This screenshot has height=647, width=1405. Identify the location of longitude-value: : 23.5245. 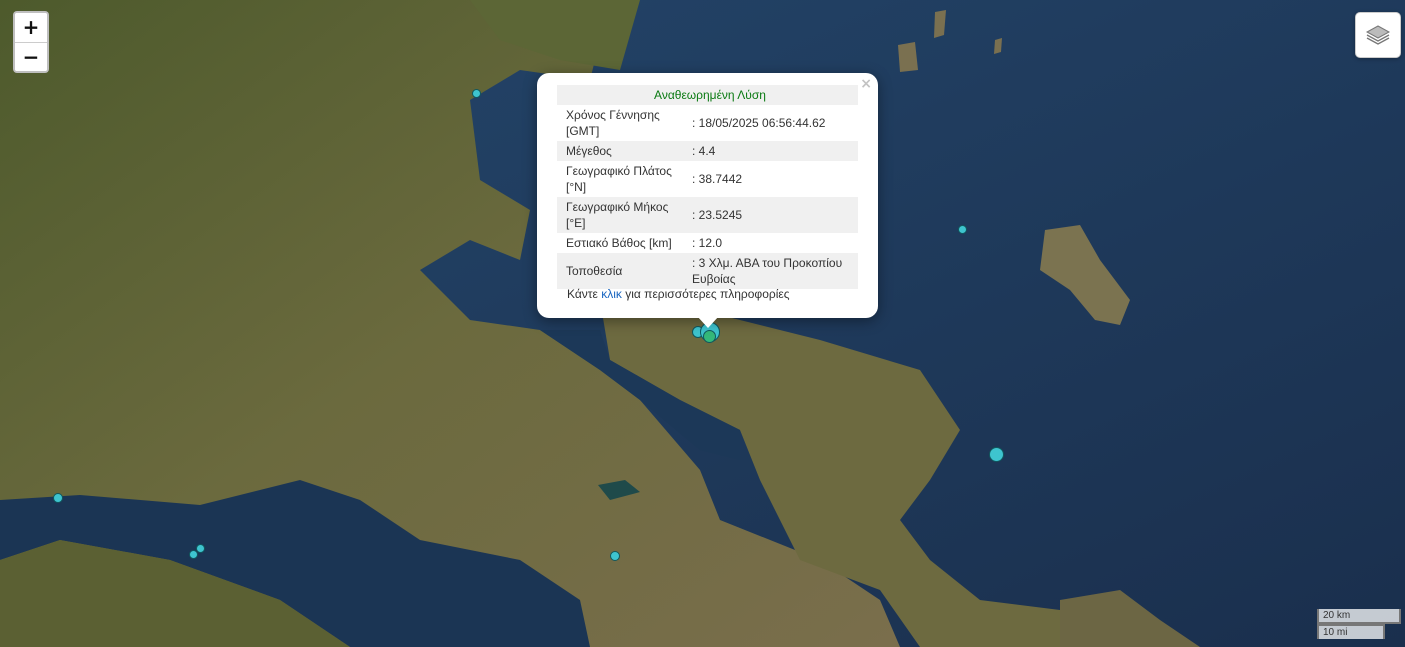
(774, 215).